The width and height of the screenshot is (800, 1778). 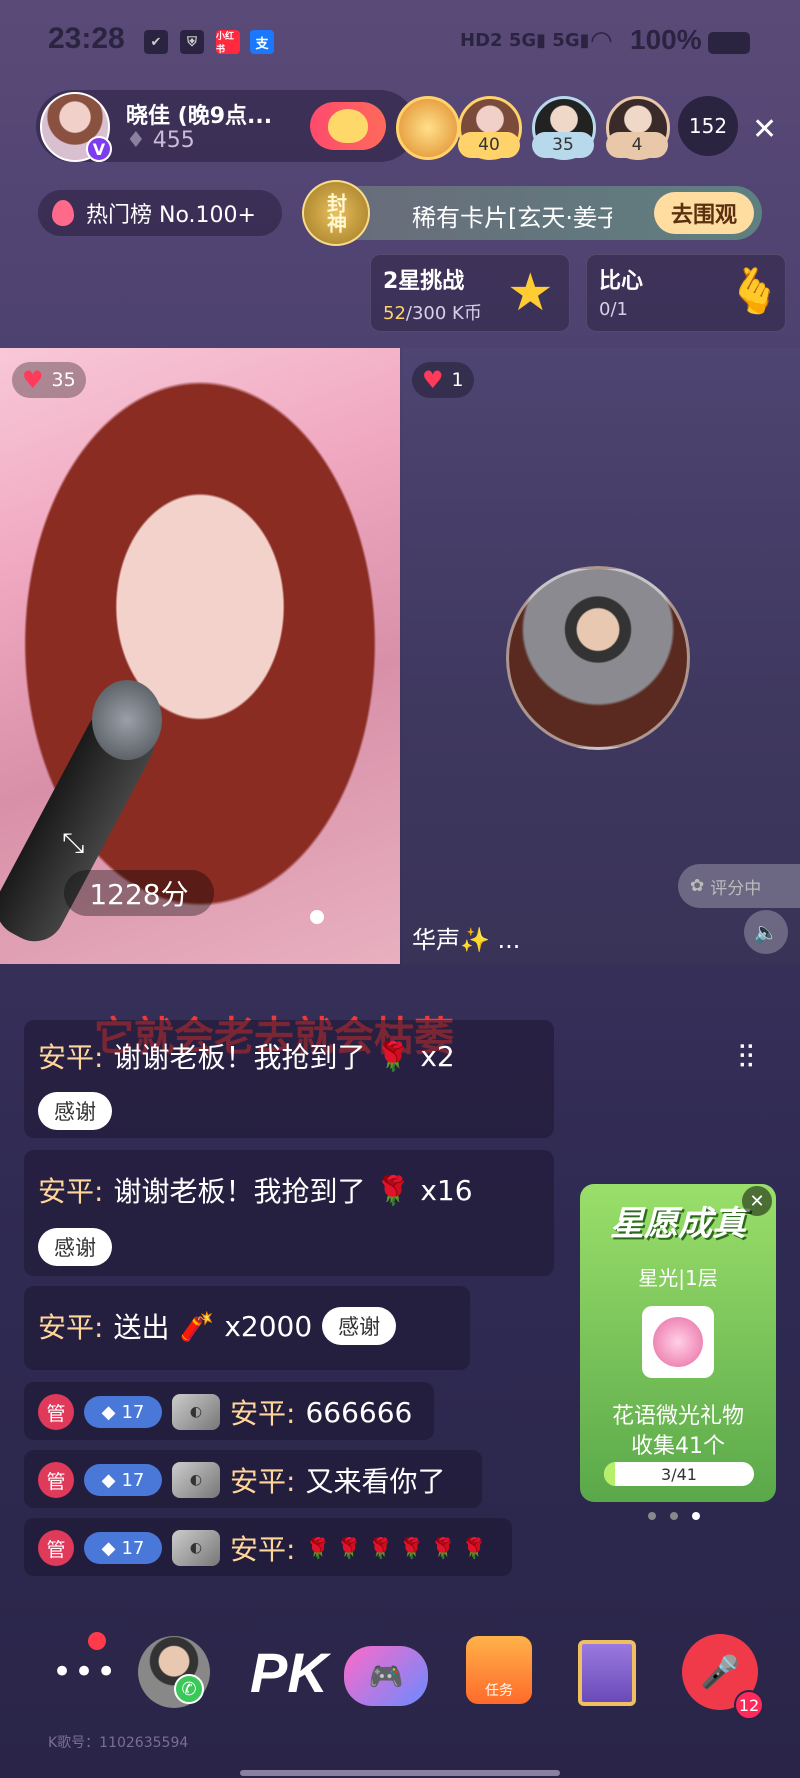 I want to click on split-handle, so click(x=317, y=917).